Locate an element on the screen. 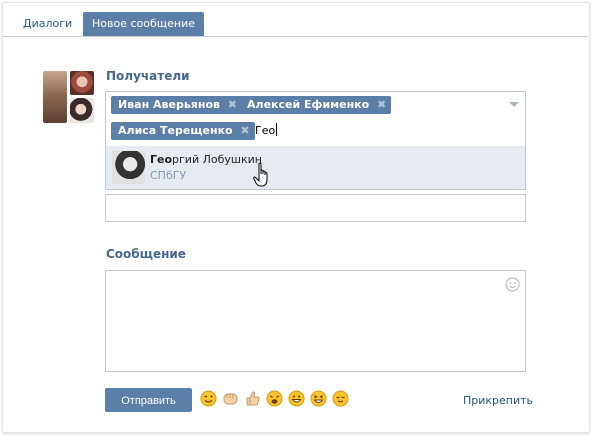  typed-value: Гео is located at coordinates (265, 130).